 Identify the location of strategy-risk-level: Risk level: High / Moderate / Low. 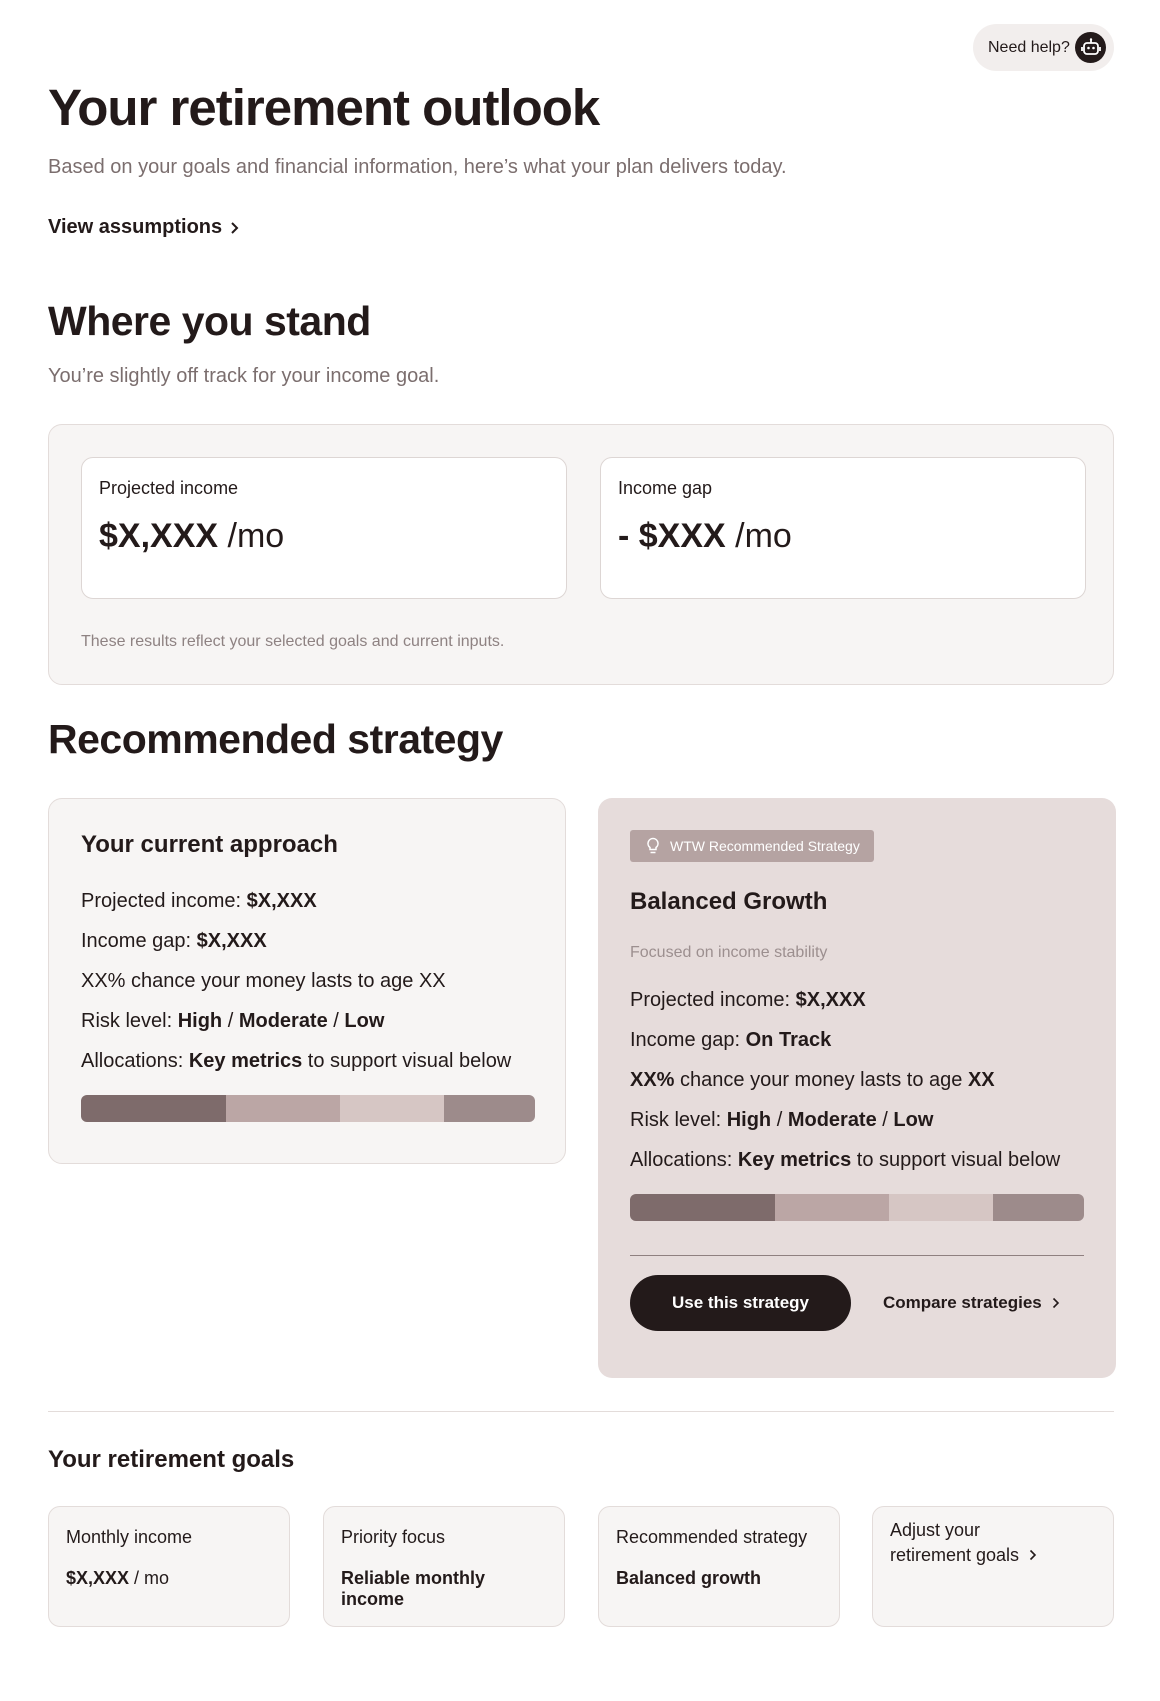
(782, 1120).